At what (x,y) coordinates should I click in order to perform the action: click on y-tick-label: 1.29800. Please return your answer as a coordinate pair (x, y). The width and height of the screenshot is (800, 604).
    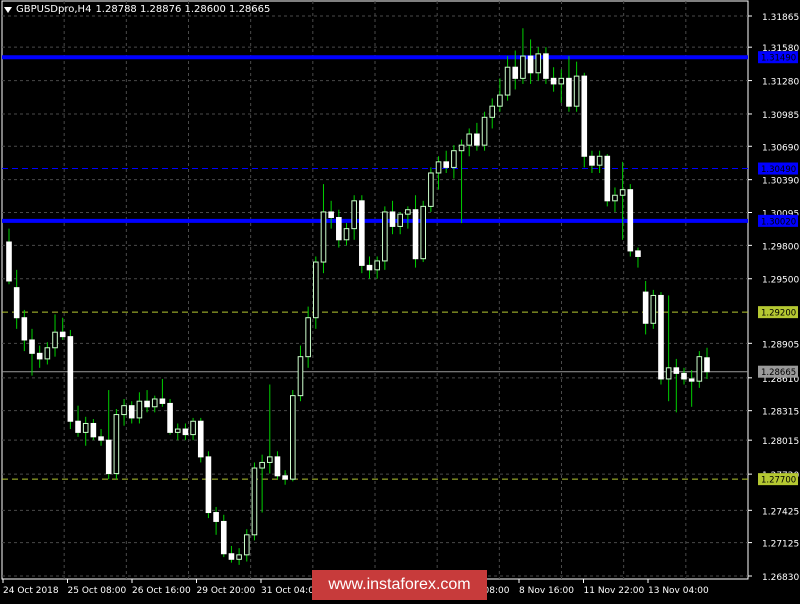
    Looking at the image, I should click on (780, 247).